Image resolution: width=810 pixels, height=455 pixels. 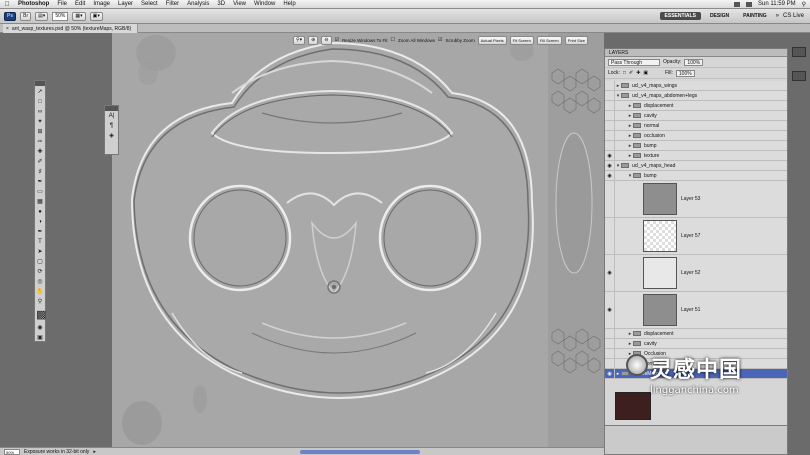 I want to click on layer-row: ◉ Layer 52, so click(x=696, y=273).